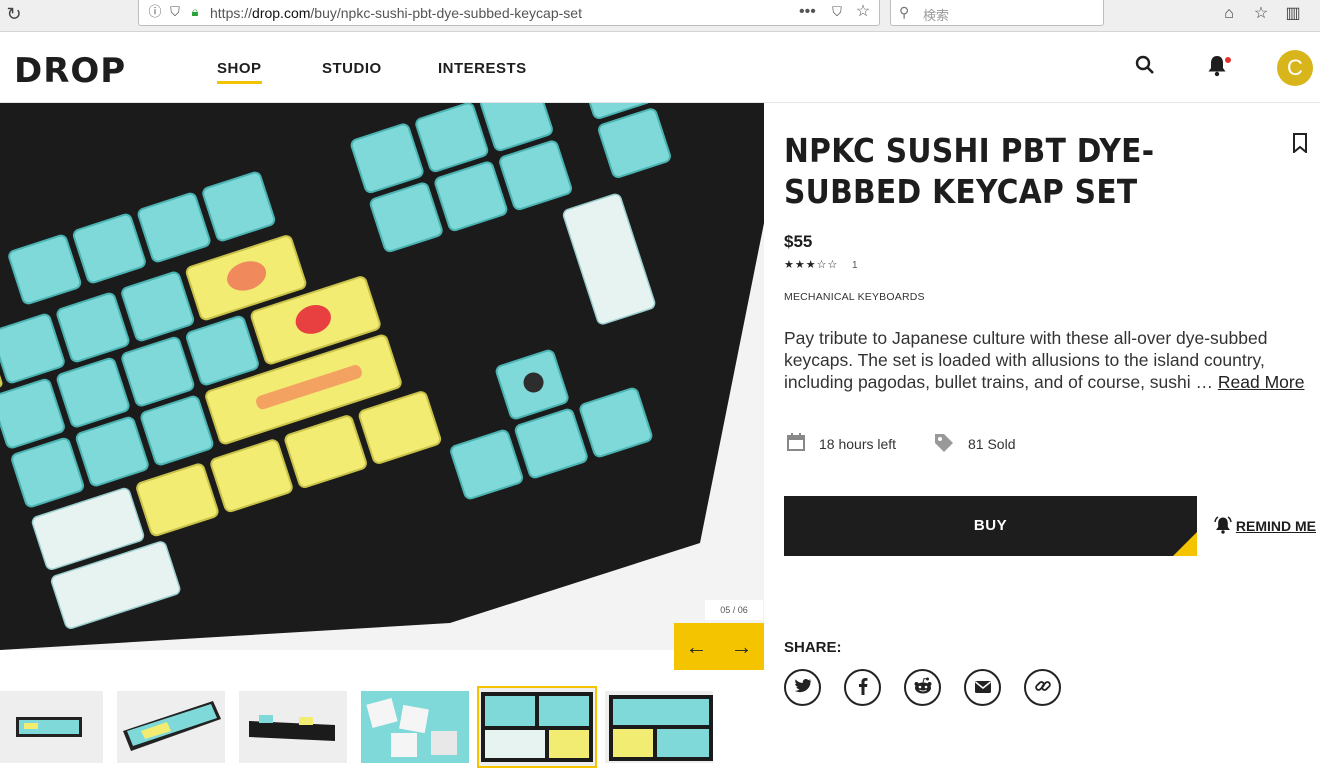  Describe the element at coordinates (1228, 60) in the screenshot. I see `notification-dot` at that location.